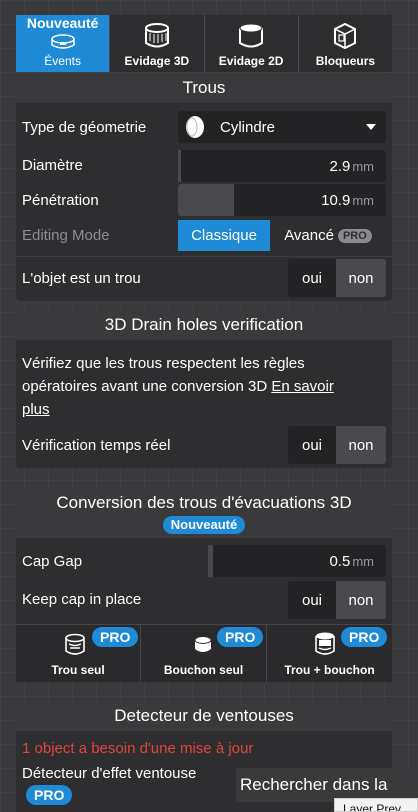 This screenshot has width=418, height=812. I want to click on realtime-non-button: non, so click(361, 445).